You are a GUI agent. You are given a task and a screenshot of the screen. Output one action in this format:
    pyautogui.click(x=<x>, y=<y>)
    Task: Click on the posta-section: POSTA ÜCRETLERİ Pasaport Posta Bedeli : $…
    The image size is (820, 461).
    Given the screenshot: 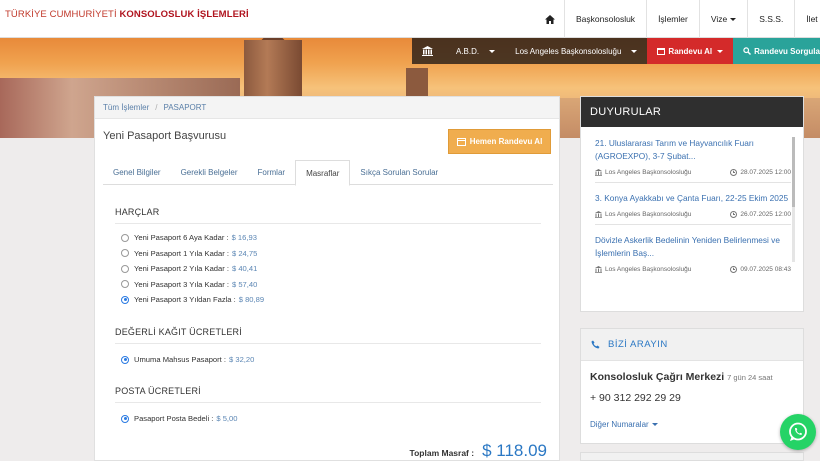 What is the action you would take?
    pyautogui.click(x=328, y=406)
    